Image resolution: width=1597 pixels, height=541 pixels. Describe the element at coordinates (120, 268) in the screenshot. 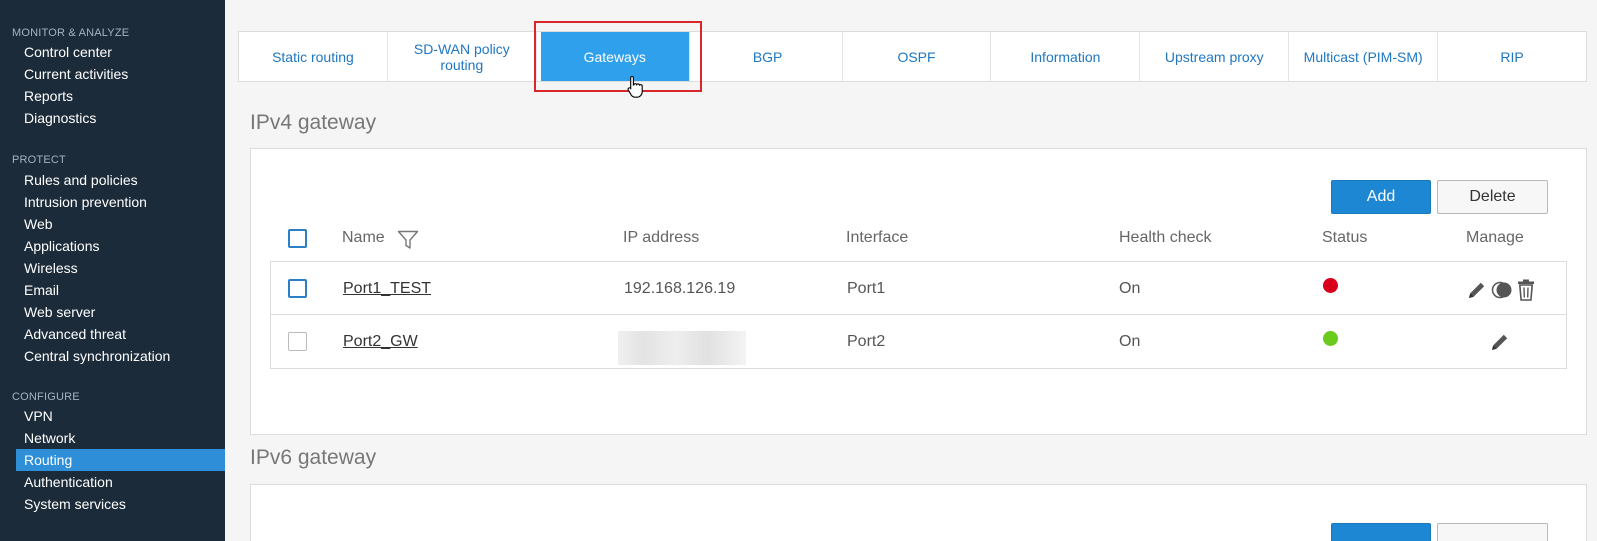

I see `sidebar-item-wireless: Wireless` at that location.